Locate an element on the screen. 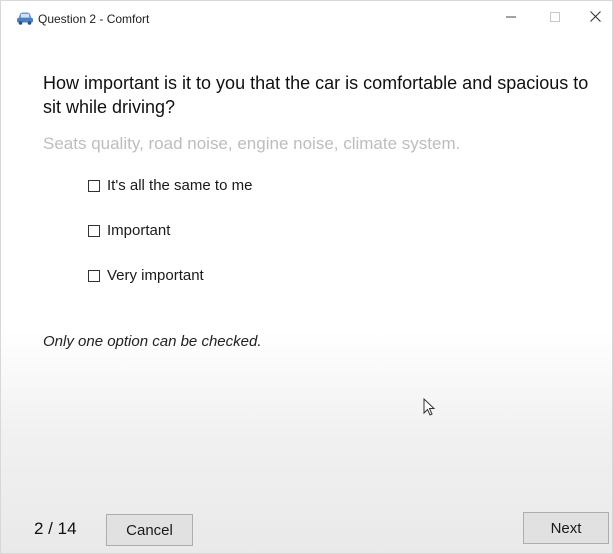 The width and height of the screenshot is (613, 554). instruction-note: Only one option can be checked. is located at coordinates (152, 341).